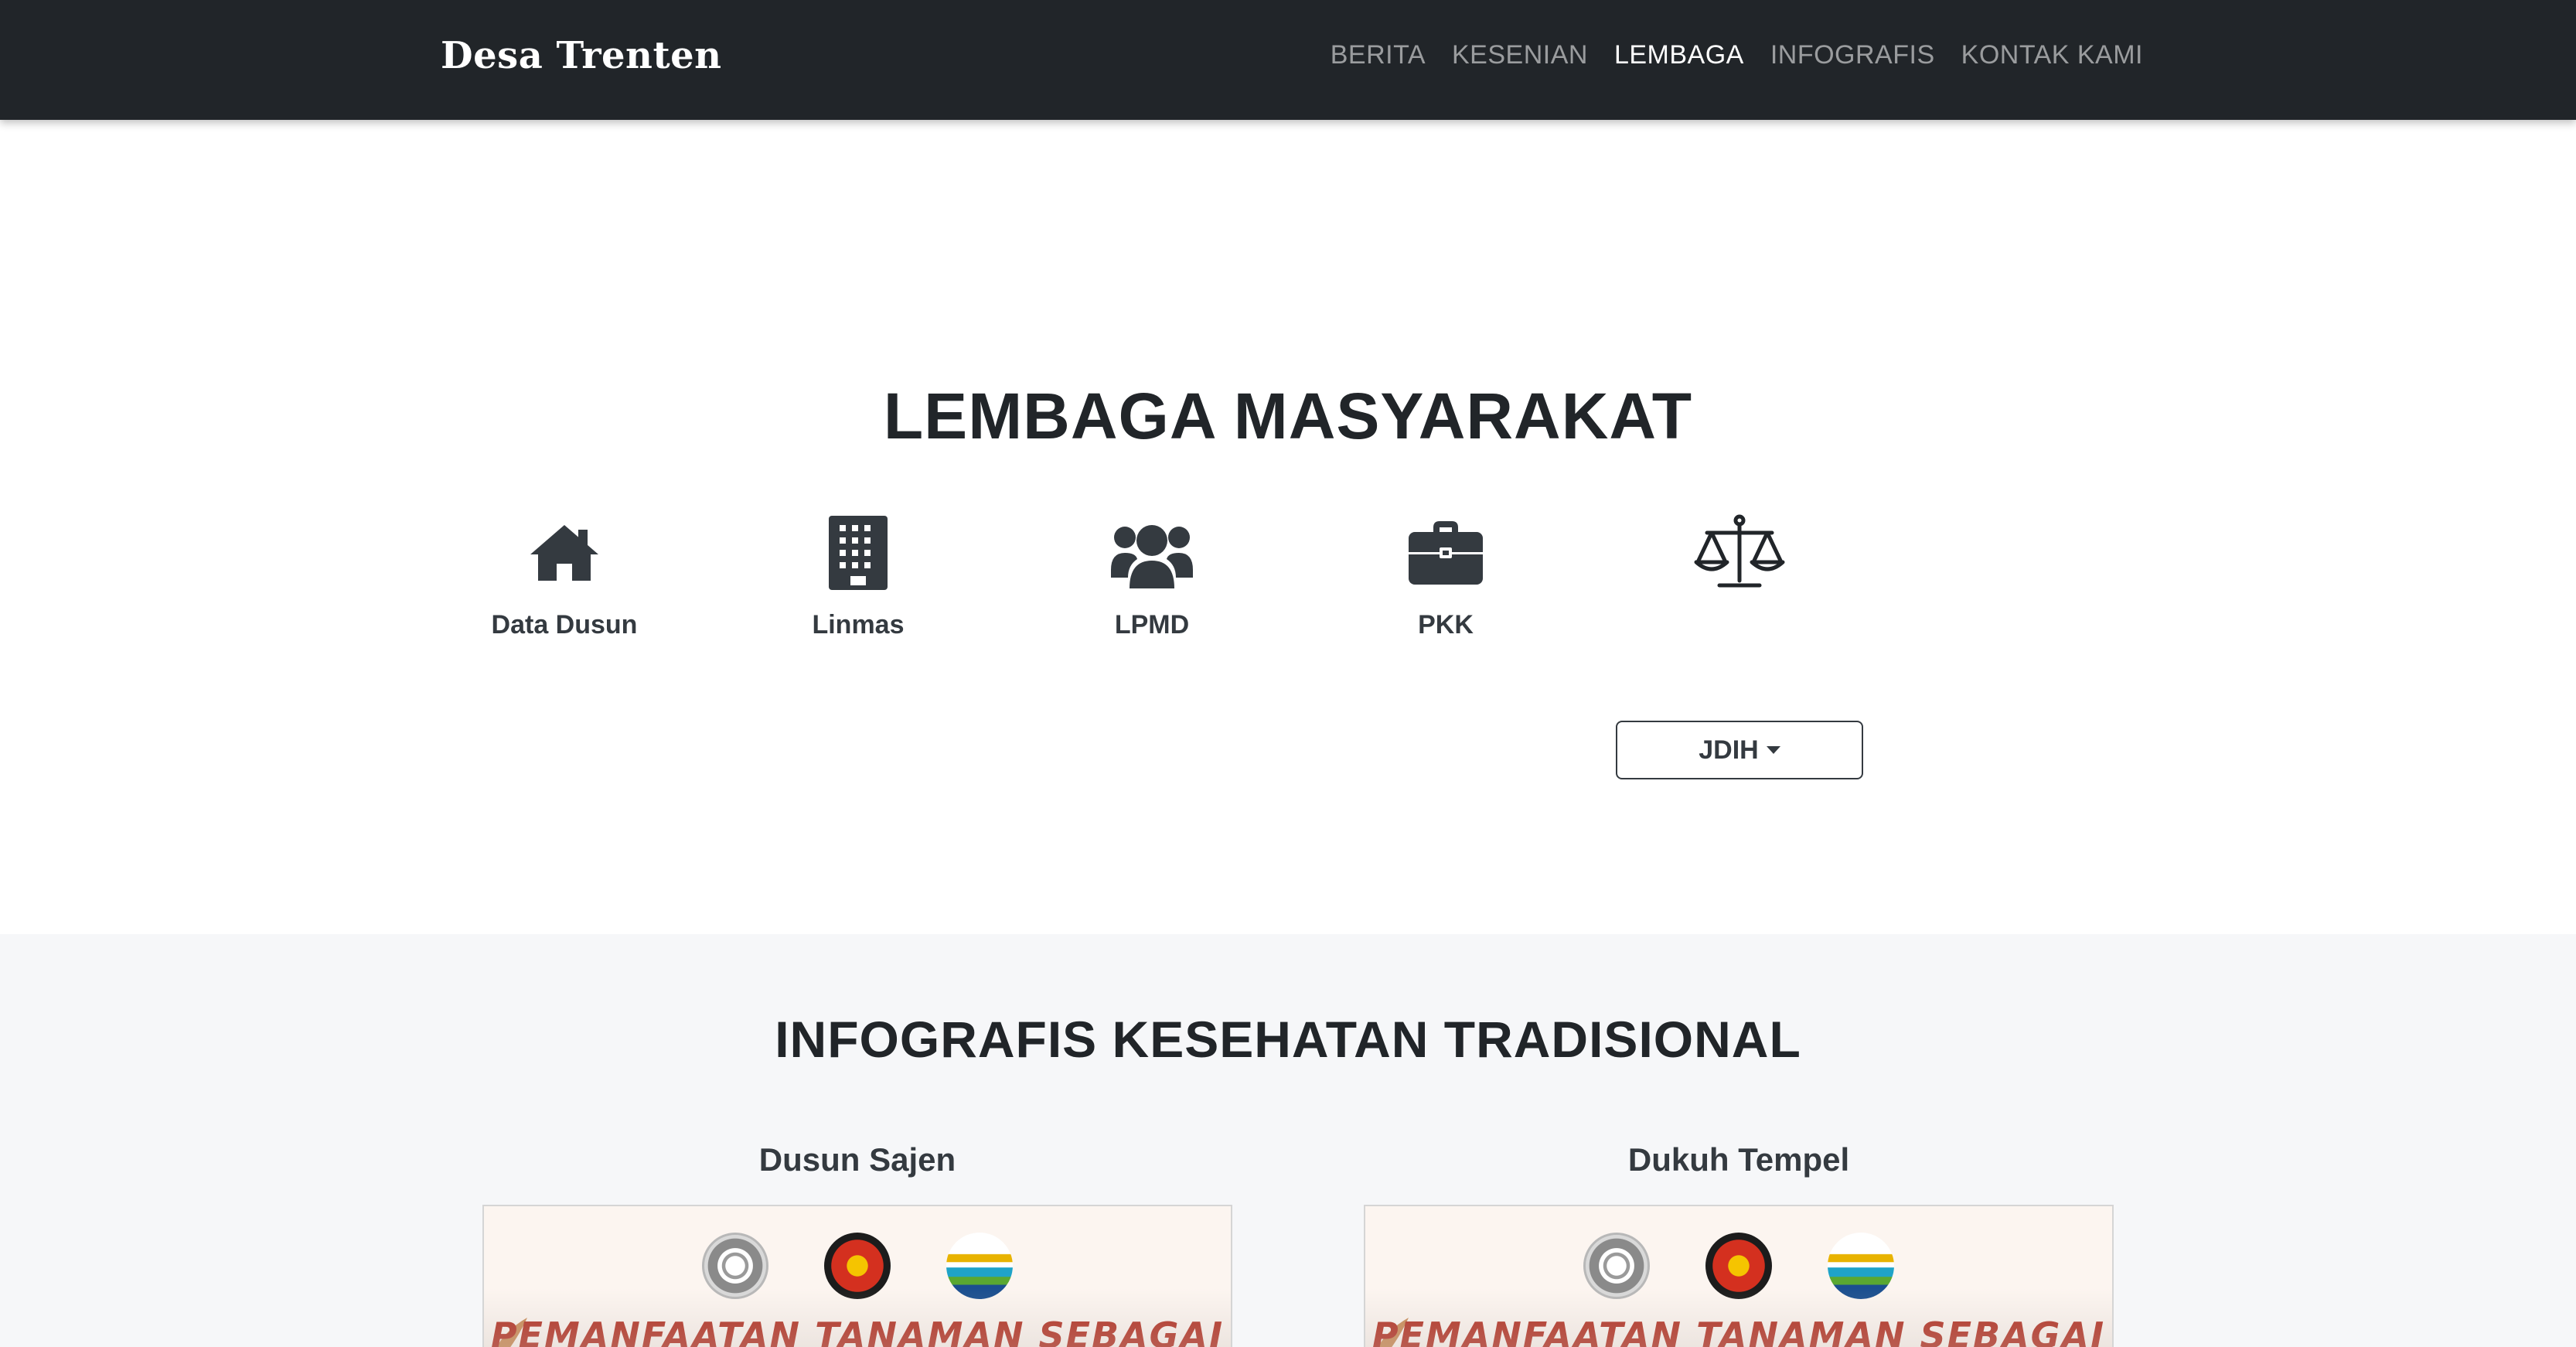 This screenshot has height=1347, width=2576. Describe the element at coordinates (1152, 624) in the screenshot. I see `lembaga-item-label: LPMD` at that location.